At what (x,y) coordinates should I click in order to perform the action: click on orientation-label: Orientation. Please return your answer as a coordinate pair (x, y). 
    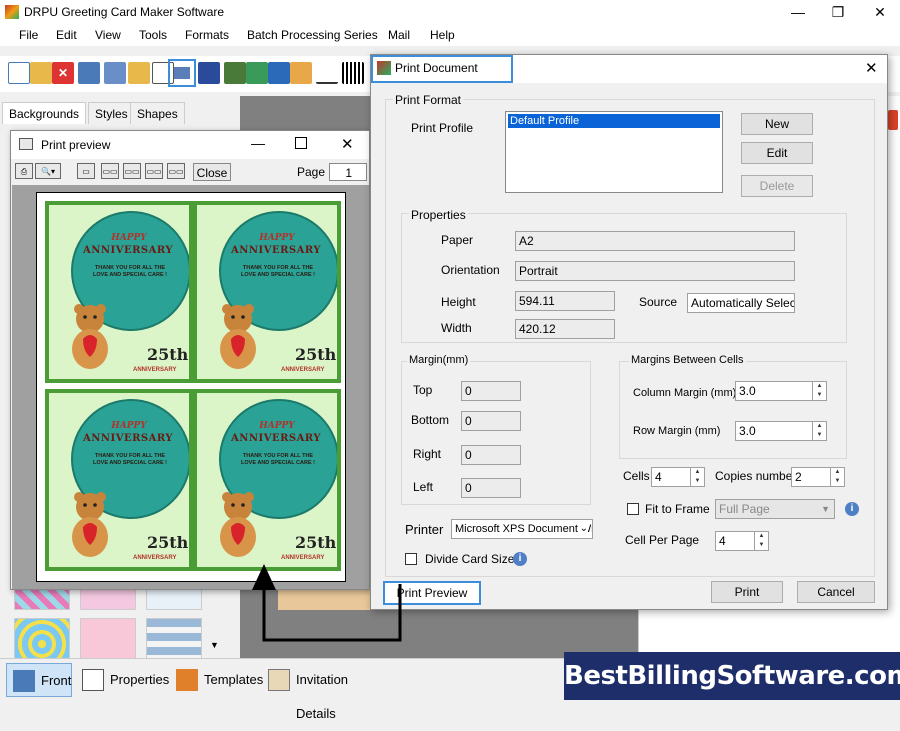
    Looking at the image, I should click on (470, 270).